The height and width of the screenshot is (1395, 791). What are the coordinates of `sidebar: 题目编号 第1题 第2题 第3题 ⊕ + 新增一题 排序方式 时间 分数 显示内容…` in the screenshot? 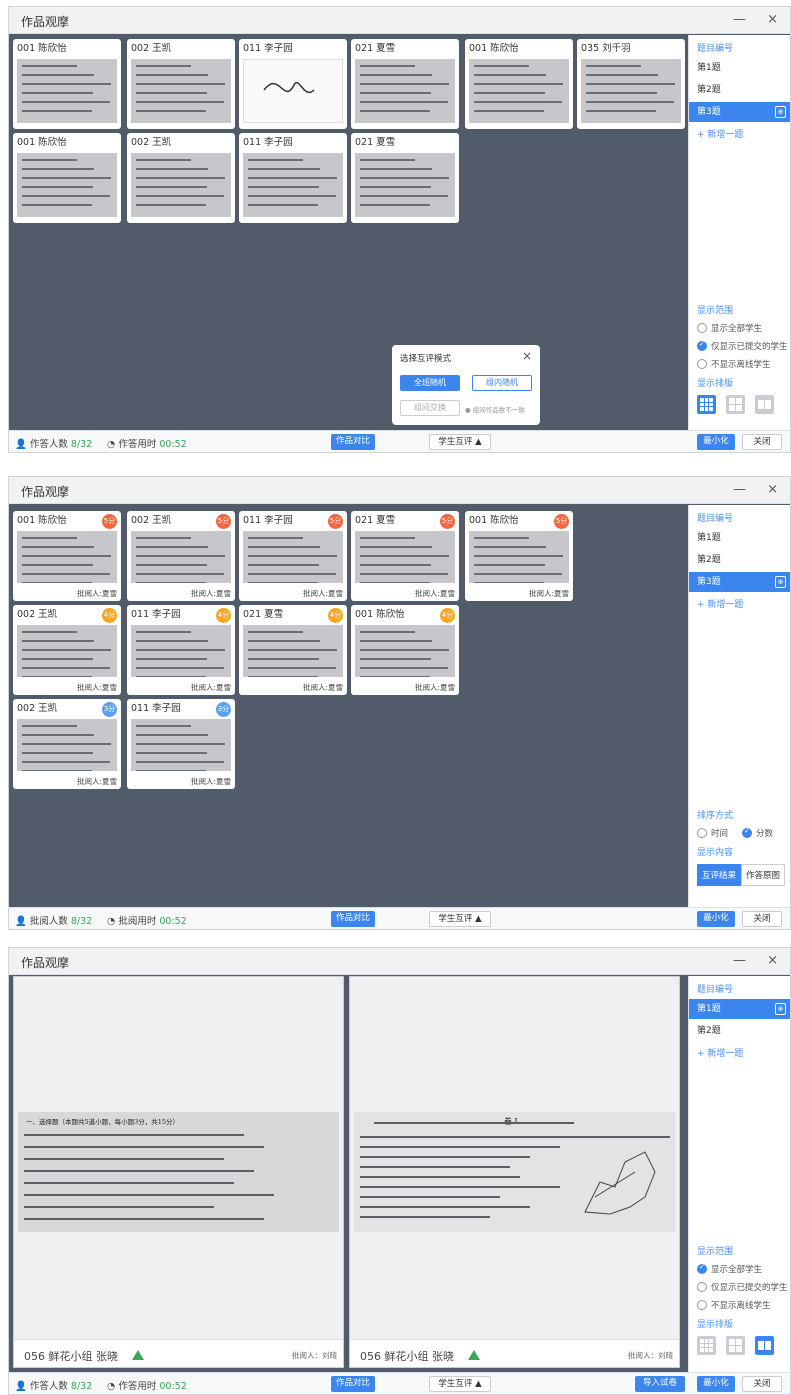 It's located at (739, 706).